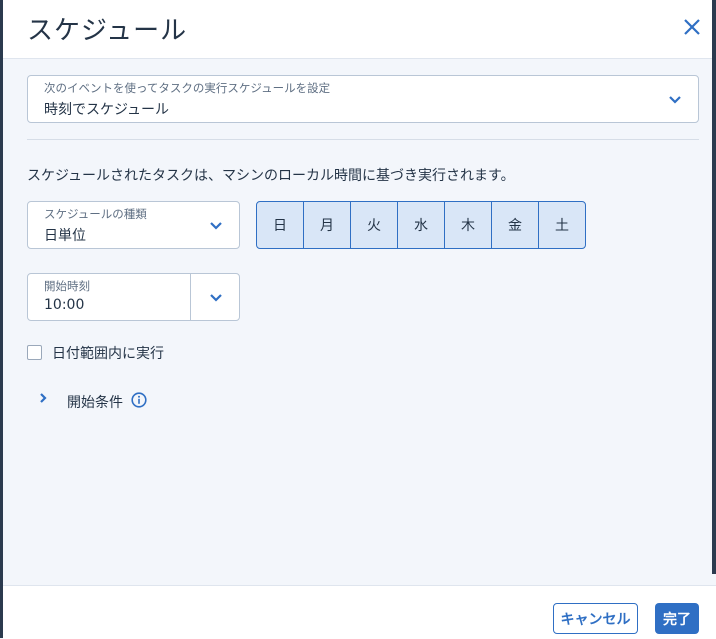 This screenshot has width=716, height=639. I want to click on weekday-thu: 木, so click(468, 225).